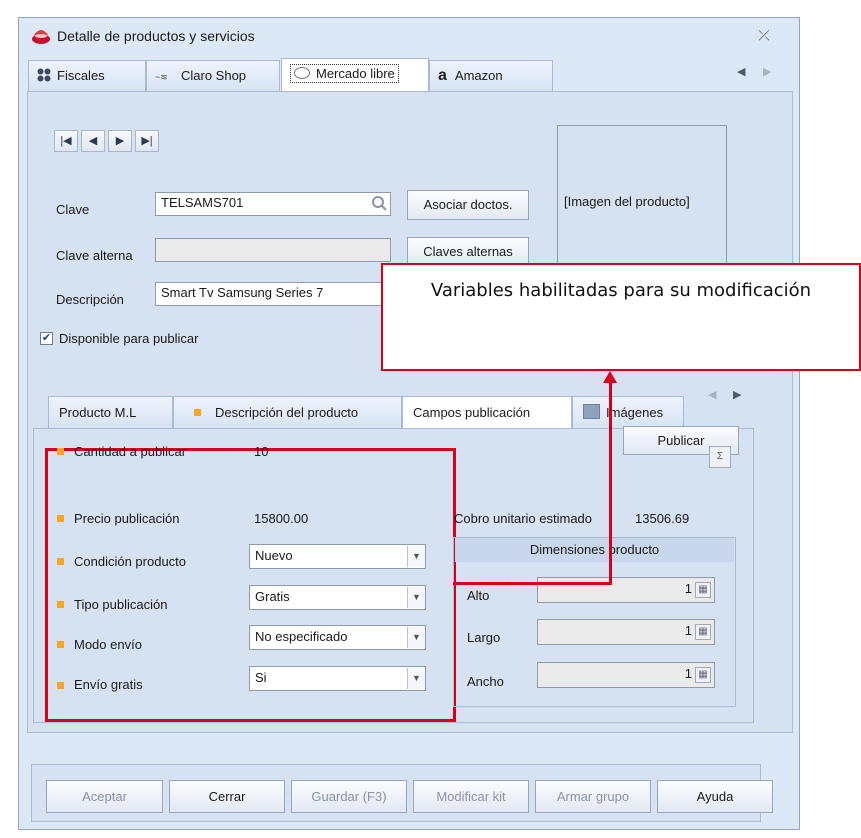  What do you see at coordinates (635, 412) in the screenshot?
I see `subtab-label: Imágenes` at bounding box center [635, 412].